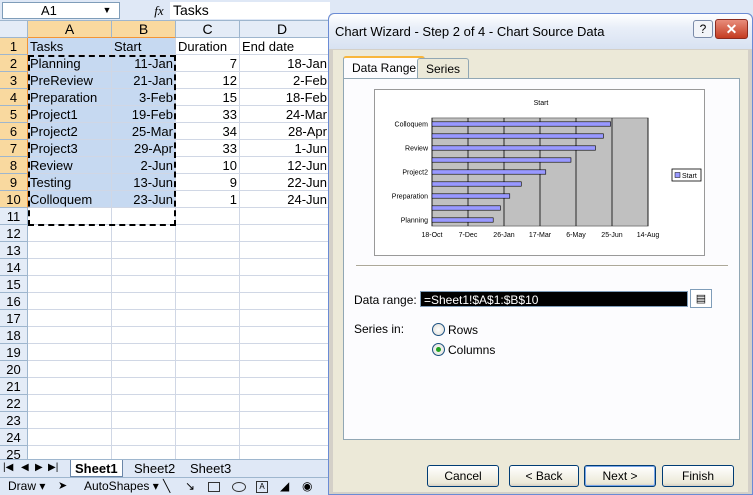 The width and height of the screenshot is (753, 495). What do you see at coordinates (70, 284) in the screenshot?
I see `cell-a15` at bounding box center [70, 284].